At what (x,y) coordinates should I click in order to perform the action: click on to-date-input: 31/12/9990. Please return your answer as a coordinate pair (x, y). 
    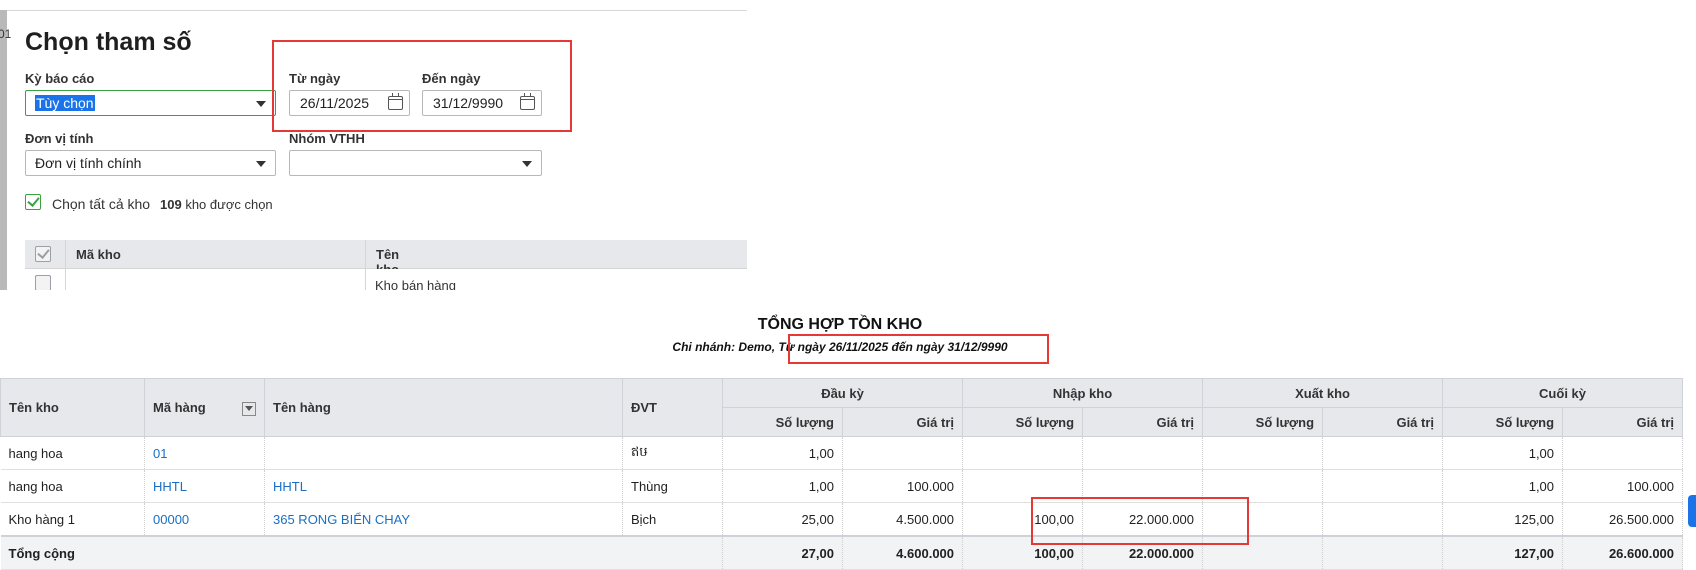
    Looking at the image, I should click on (482, 103).